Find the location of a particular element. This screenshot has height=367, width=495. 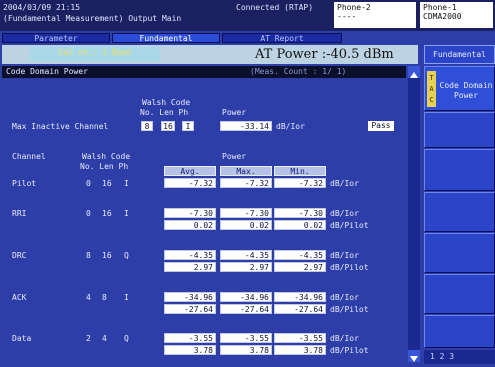

page-indicator: 1 2 3 is located at coordinates (459, 357).